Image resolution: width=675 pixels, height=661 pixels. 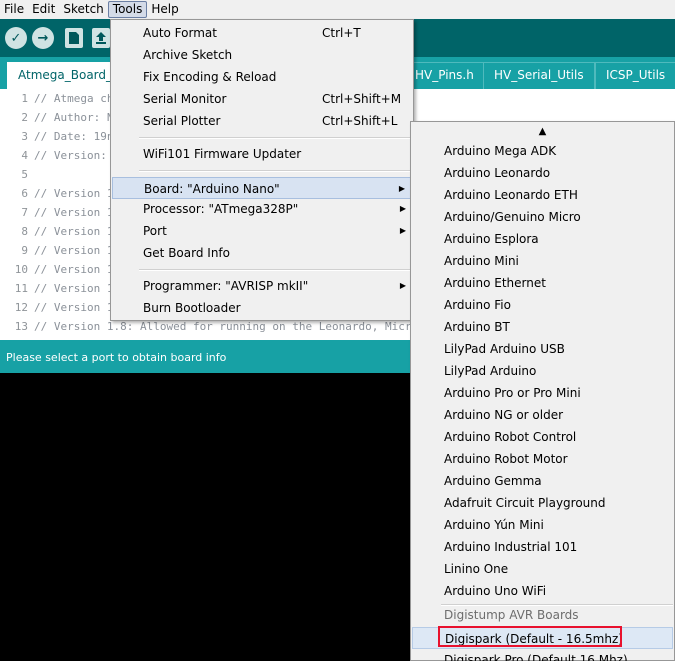 I want to click on menu-item-label: Auto Format, so click(x=180, y=33).